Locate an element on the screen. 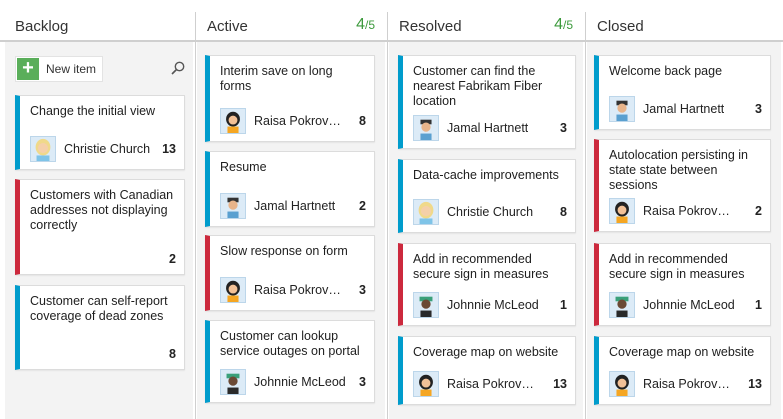  column-header-resolved: Resolved 4/5 is located at coordinates (486, 21).